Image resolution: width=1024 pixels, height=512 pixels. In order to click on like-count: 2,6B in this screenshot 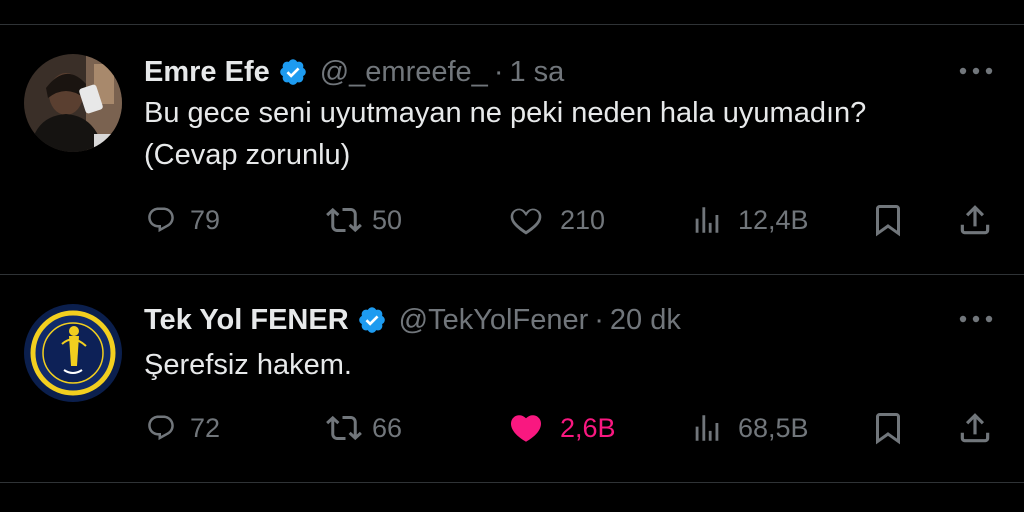, I will do `click(588, 427)`.